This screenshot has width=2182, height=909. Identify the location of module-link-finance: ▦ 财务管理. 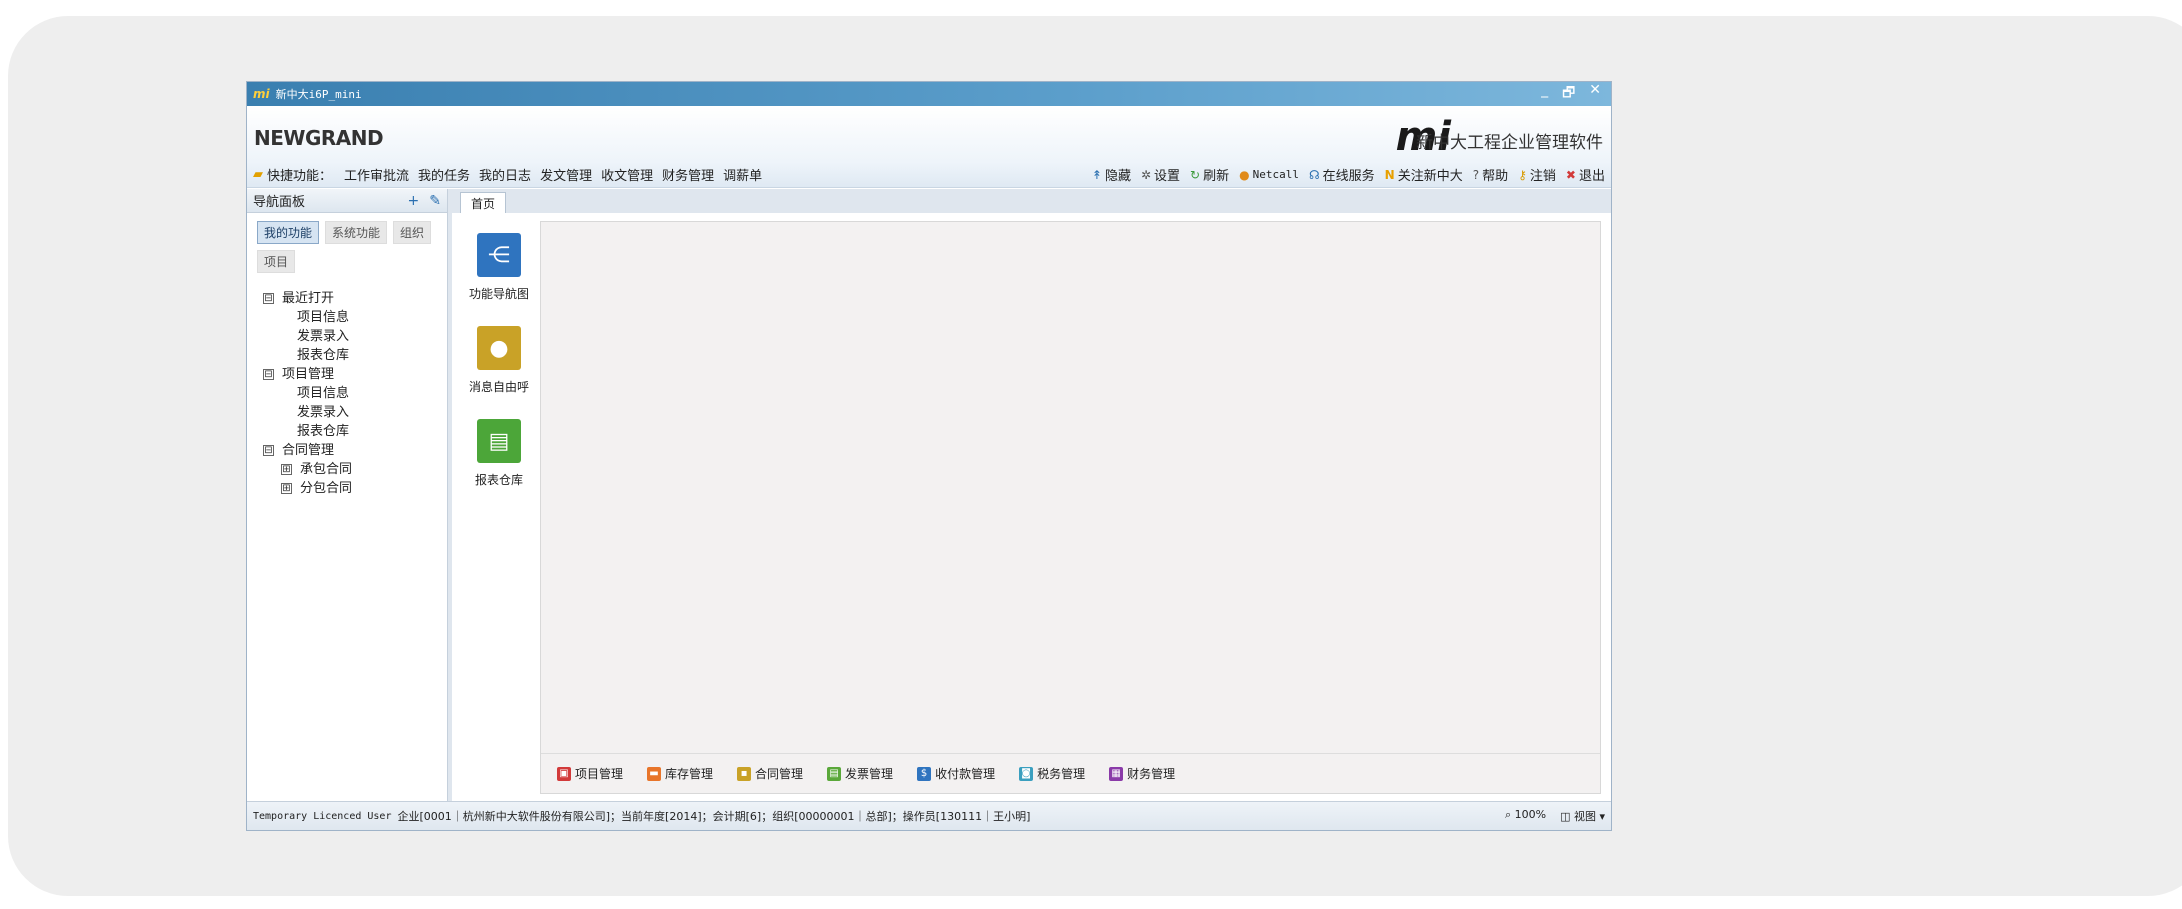
(1142, 773).